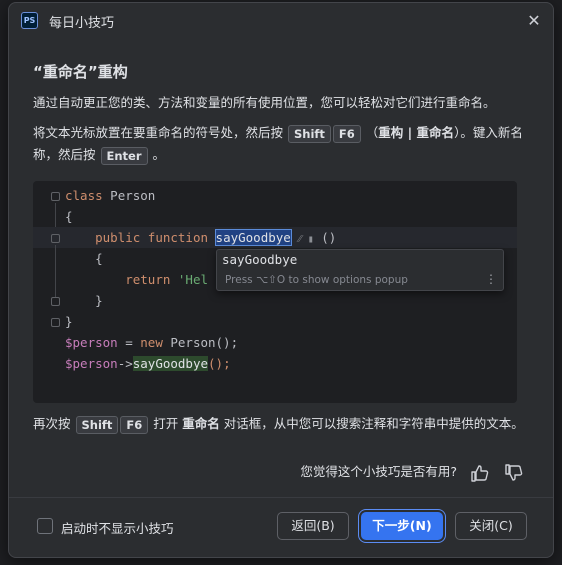  I want to click on popup-hint: Press ⌥⇧O to show options popup, so click(316, 280).